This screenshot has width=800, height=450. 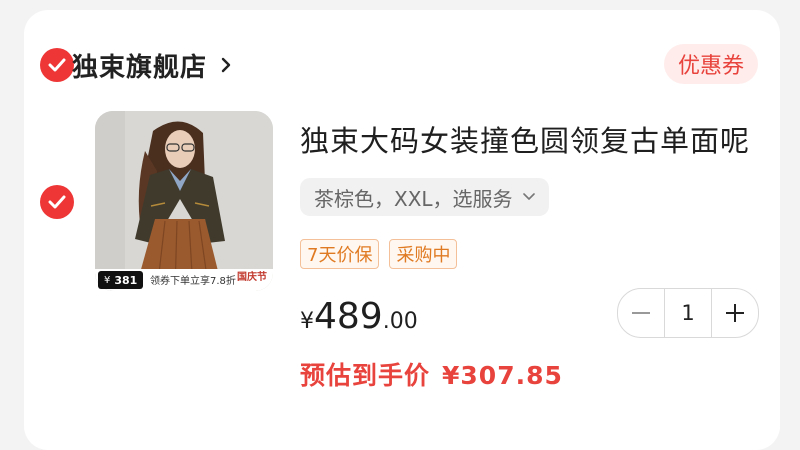 I want to click on decrement-button, so click(x=641, y=313).